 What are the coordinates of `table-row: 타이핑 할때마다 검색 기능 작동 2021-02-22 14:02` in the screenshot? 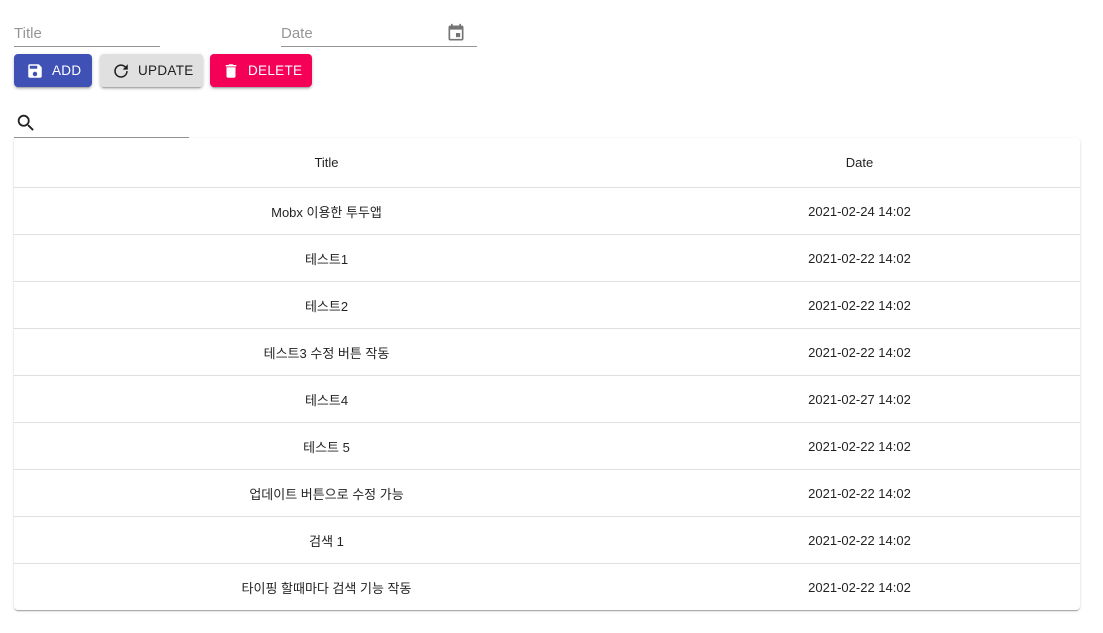 It's located at (547, 587).